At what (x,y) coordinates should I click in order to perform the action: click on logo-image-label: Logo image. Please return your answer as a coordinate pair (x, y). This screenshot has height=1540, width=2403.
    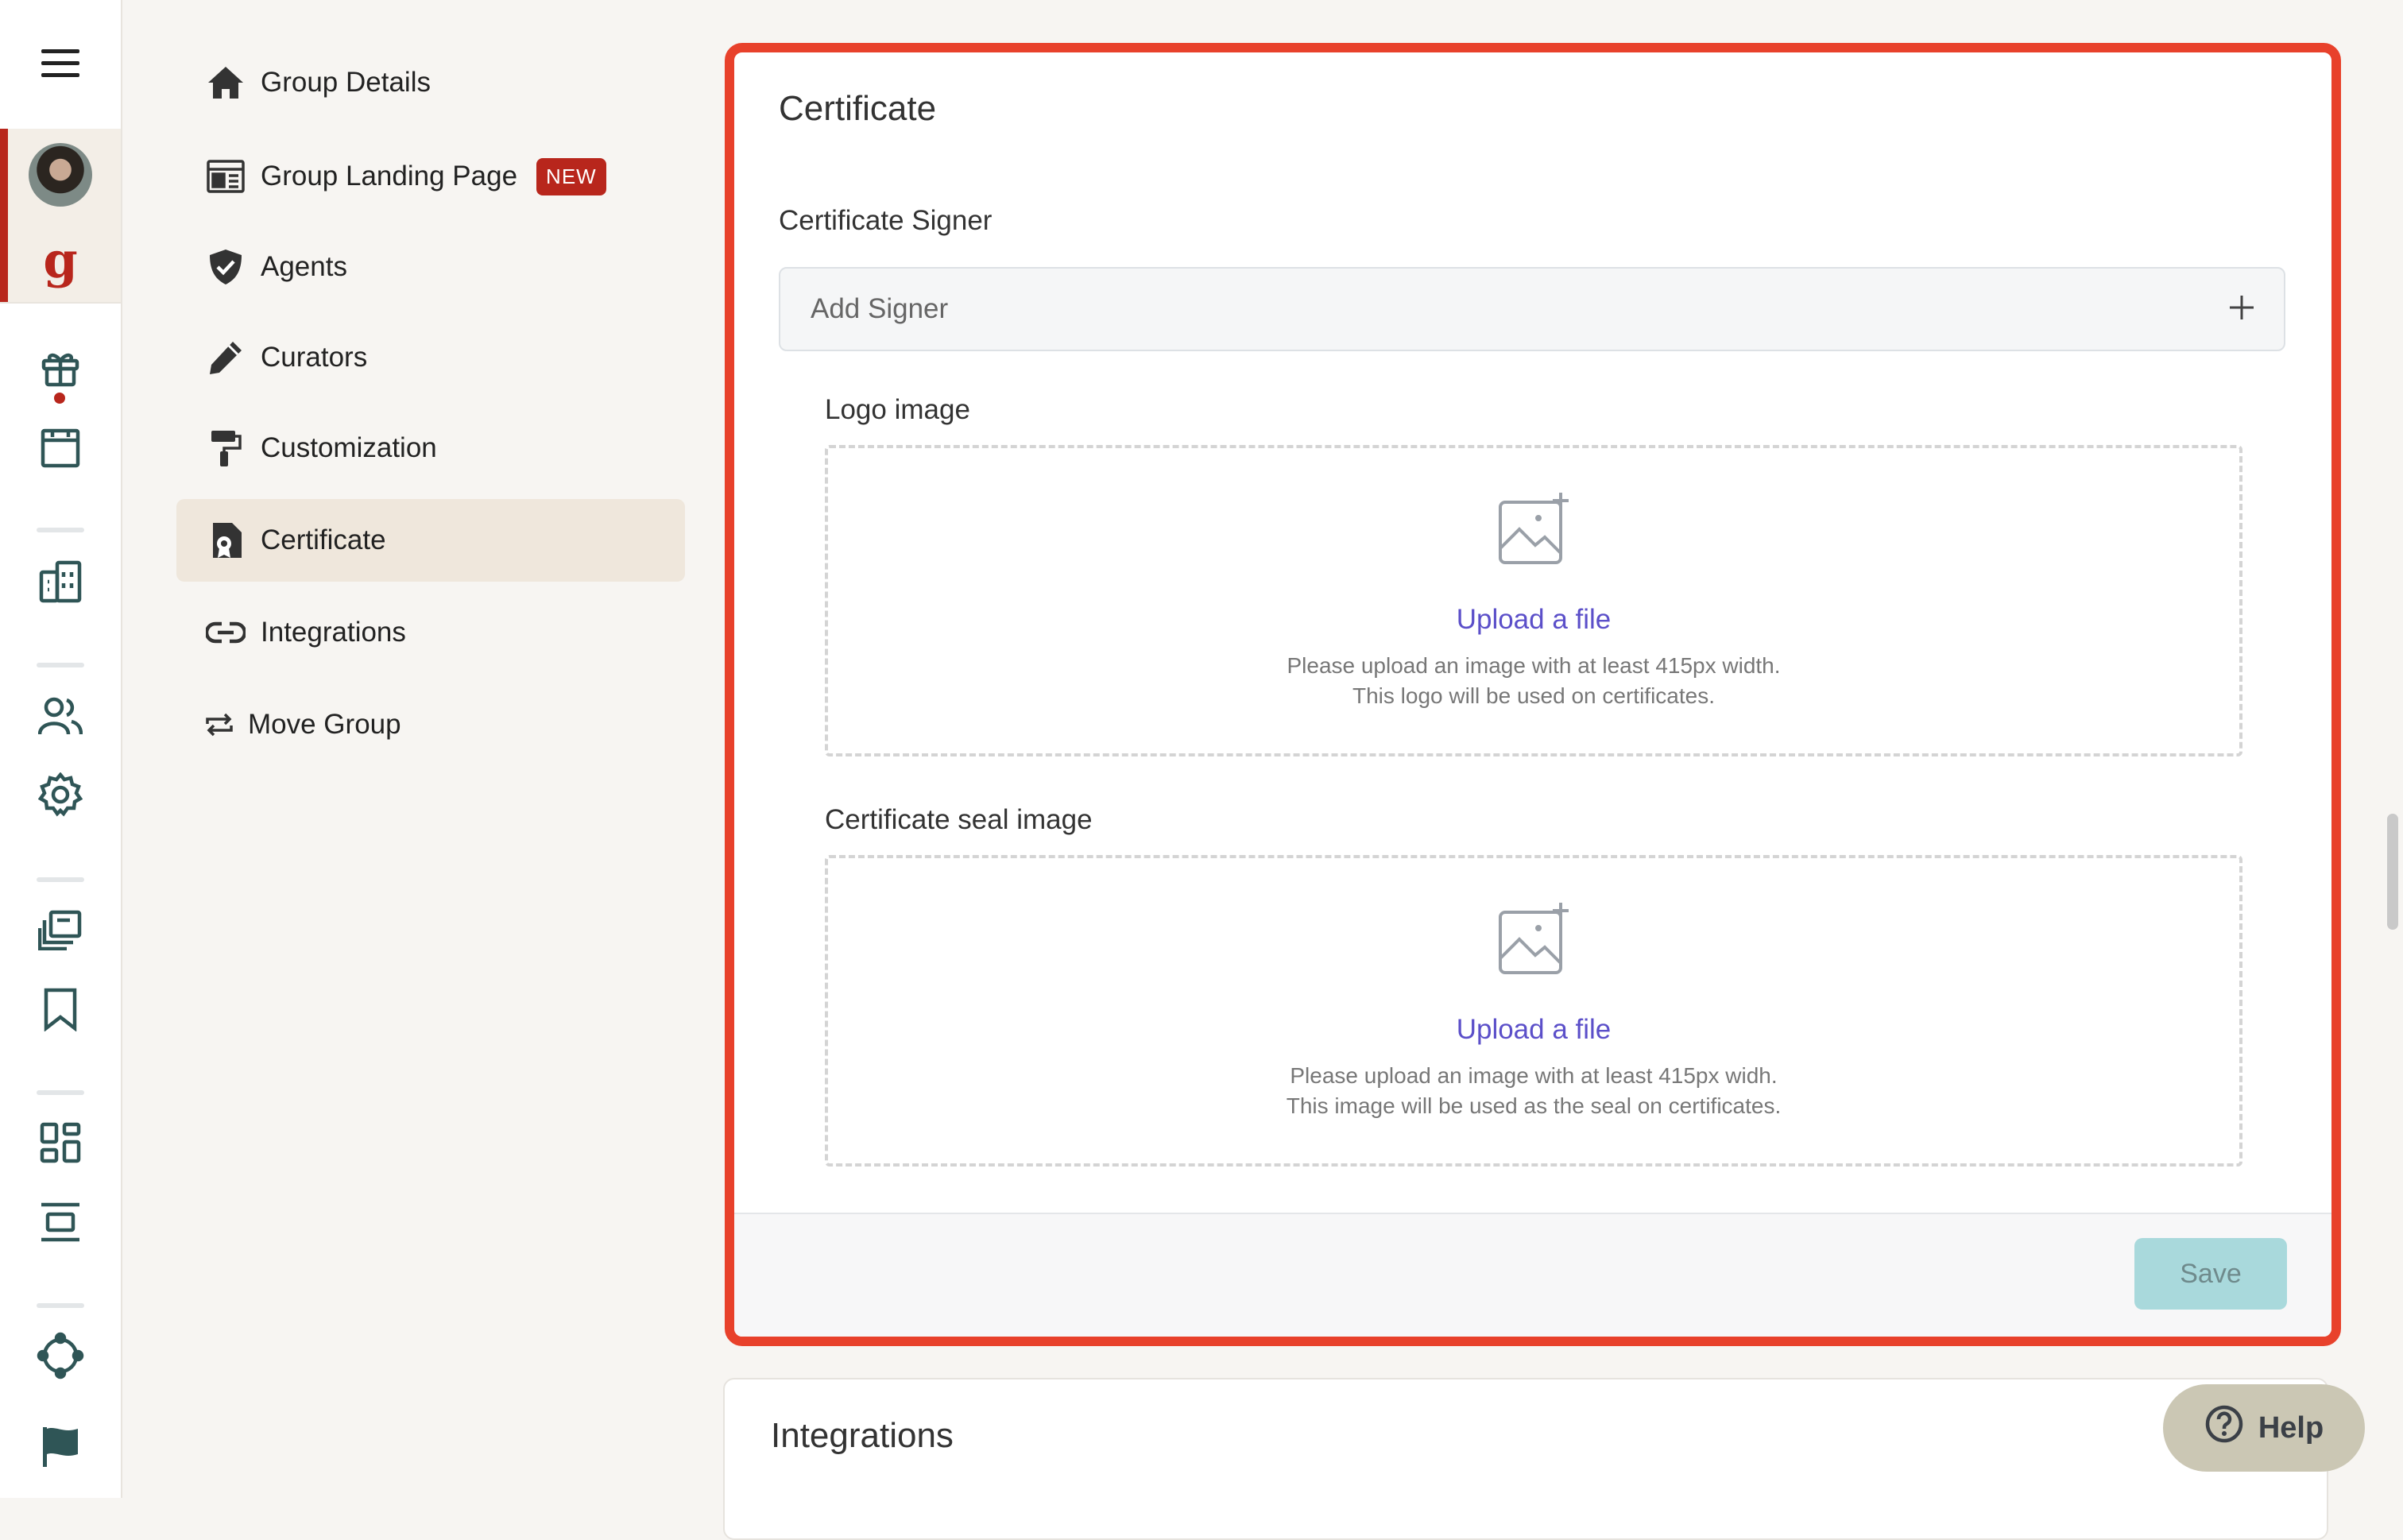
    Looking at the image, I should click on (897, 410).